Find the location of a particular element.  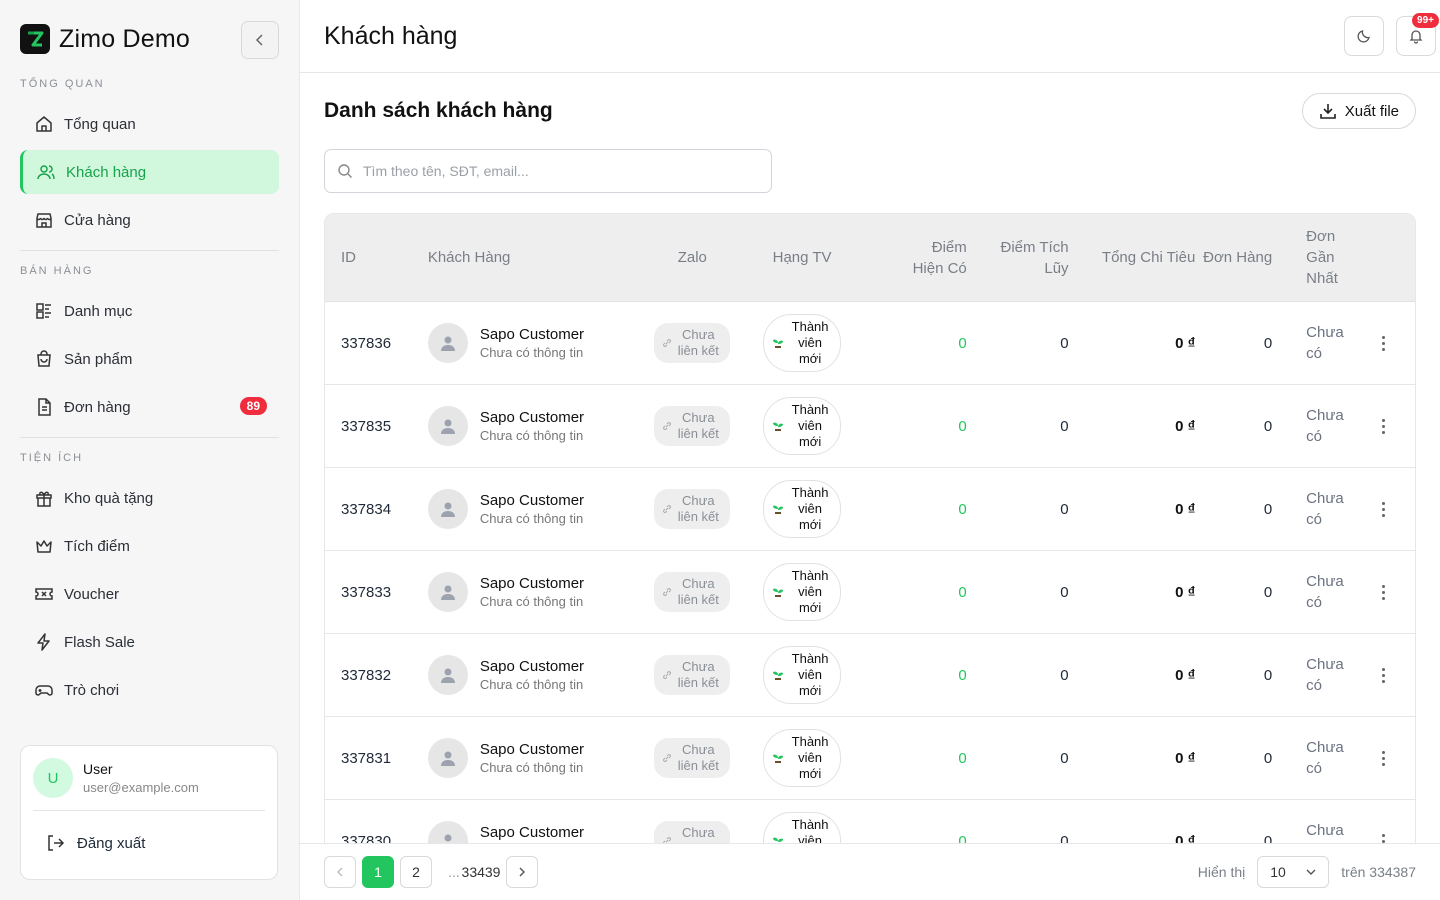

search-field is located at coordinates (548, 171).